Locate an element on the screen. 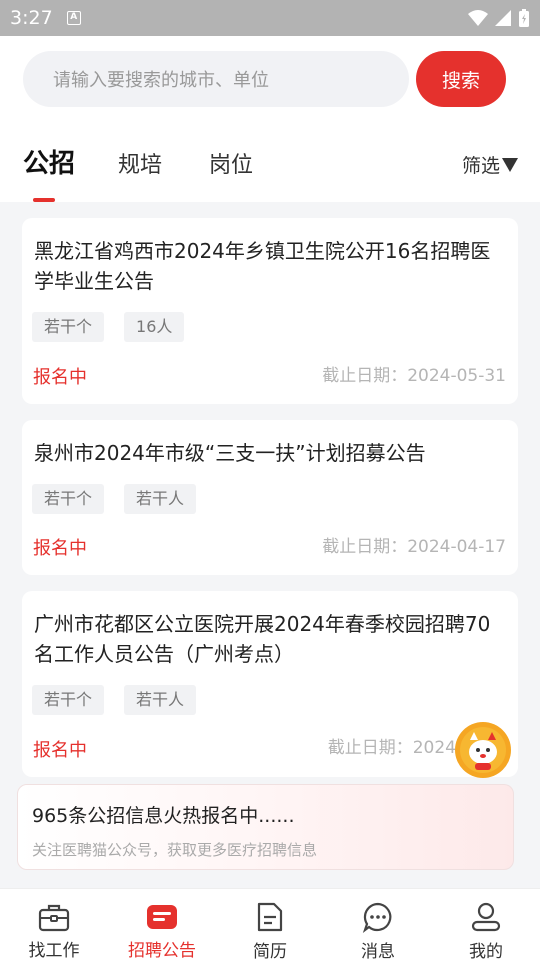 The height and width of the screenshot is (960, 540). status-bar: 3:27 A is located at coordinates (270, 18).